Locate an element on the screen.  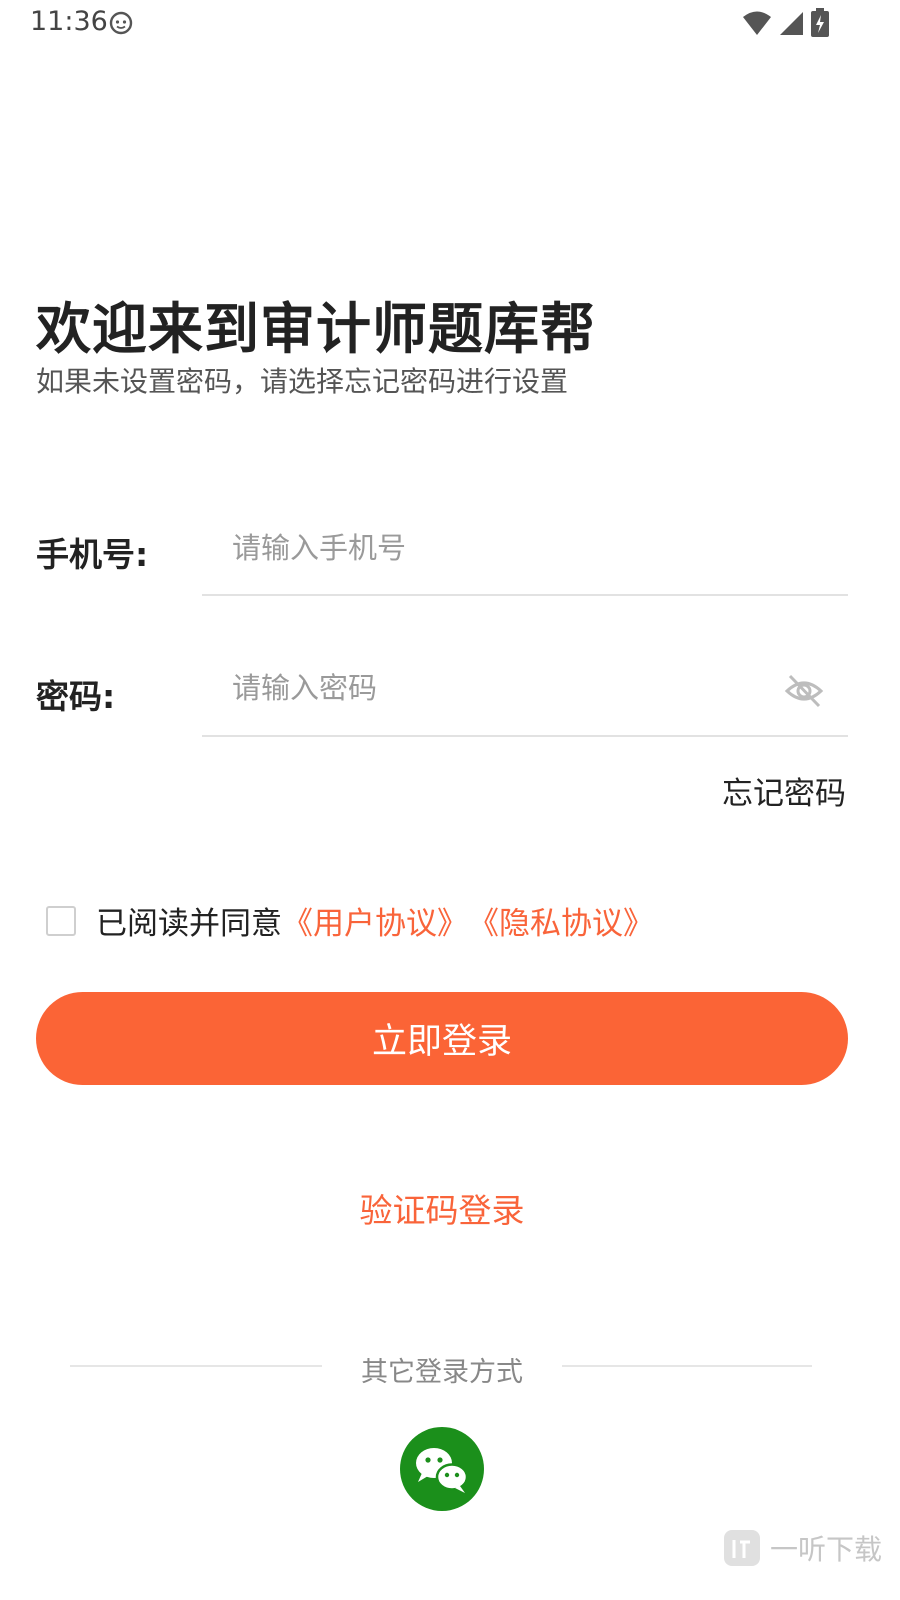
page-title: 欢迎来到审计师题库帮 is located at coordinates (316, 329).